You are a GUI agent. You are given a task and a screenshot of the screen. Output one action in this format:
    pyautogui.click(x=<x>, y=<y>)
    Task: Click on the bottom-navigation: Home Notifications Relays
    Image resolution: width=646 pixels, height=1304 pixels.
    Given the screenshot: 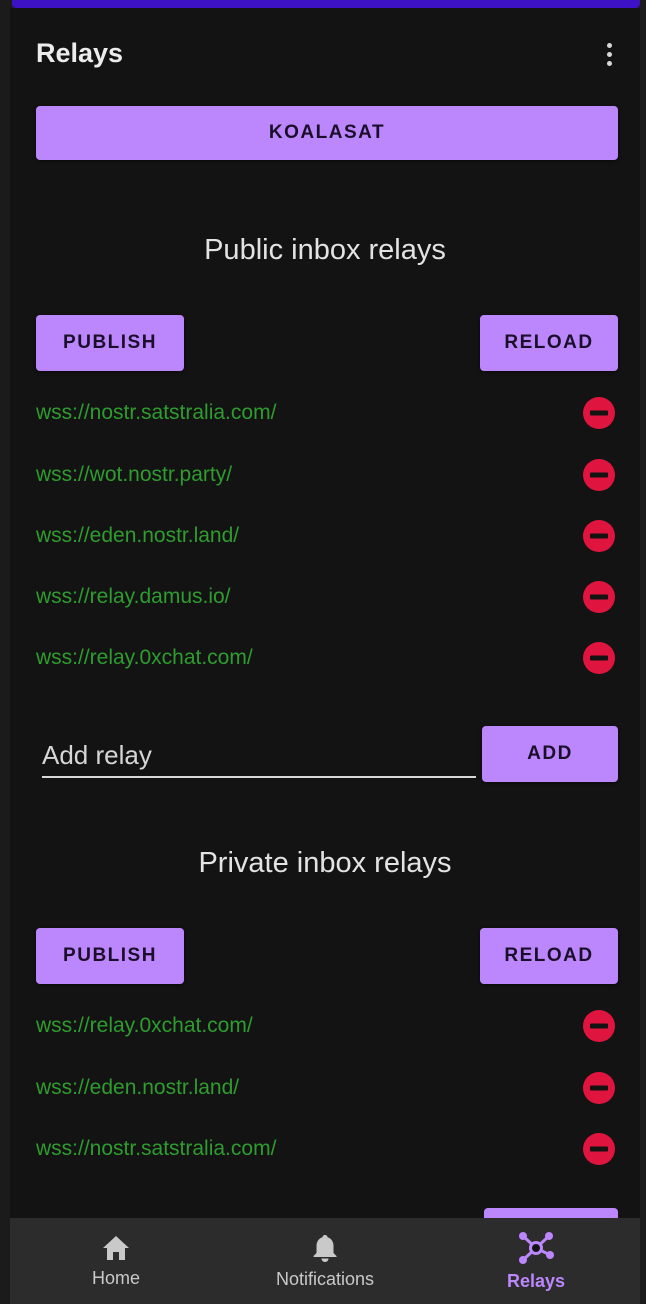 What is the action you would take?
    pyautogui.click(x=325, y=1261)
    